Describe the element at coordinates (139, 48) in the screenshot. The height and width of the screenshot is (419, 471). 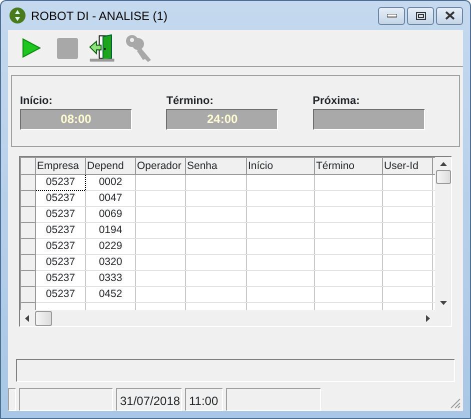
I see `keys-icon` at that location.